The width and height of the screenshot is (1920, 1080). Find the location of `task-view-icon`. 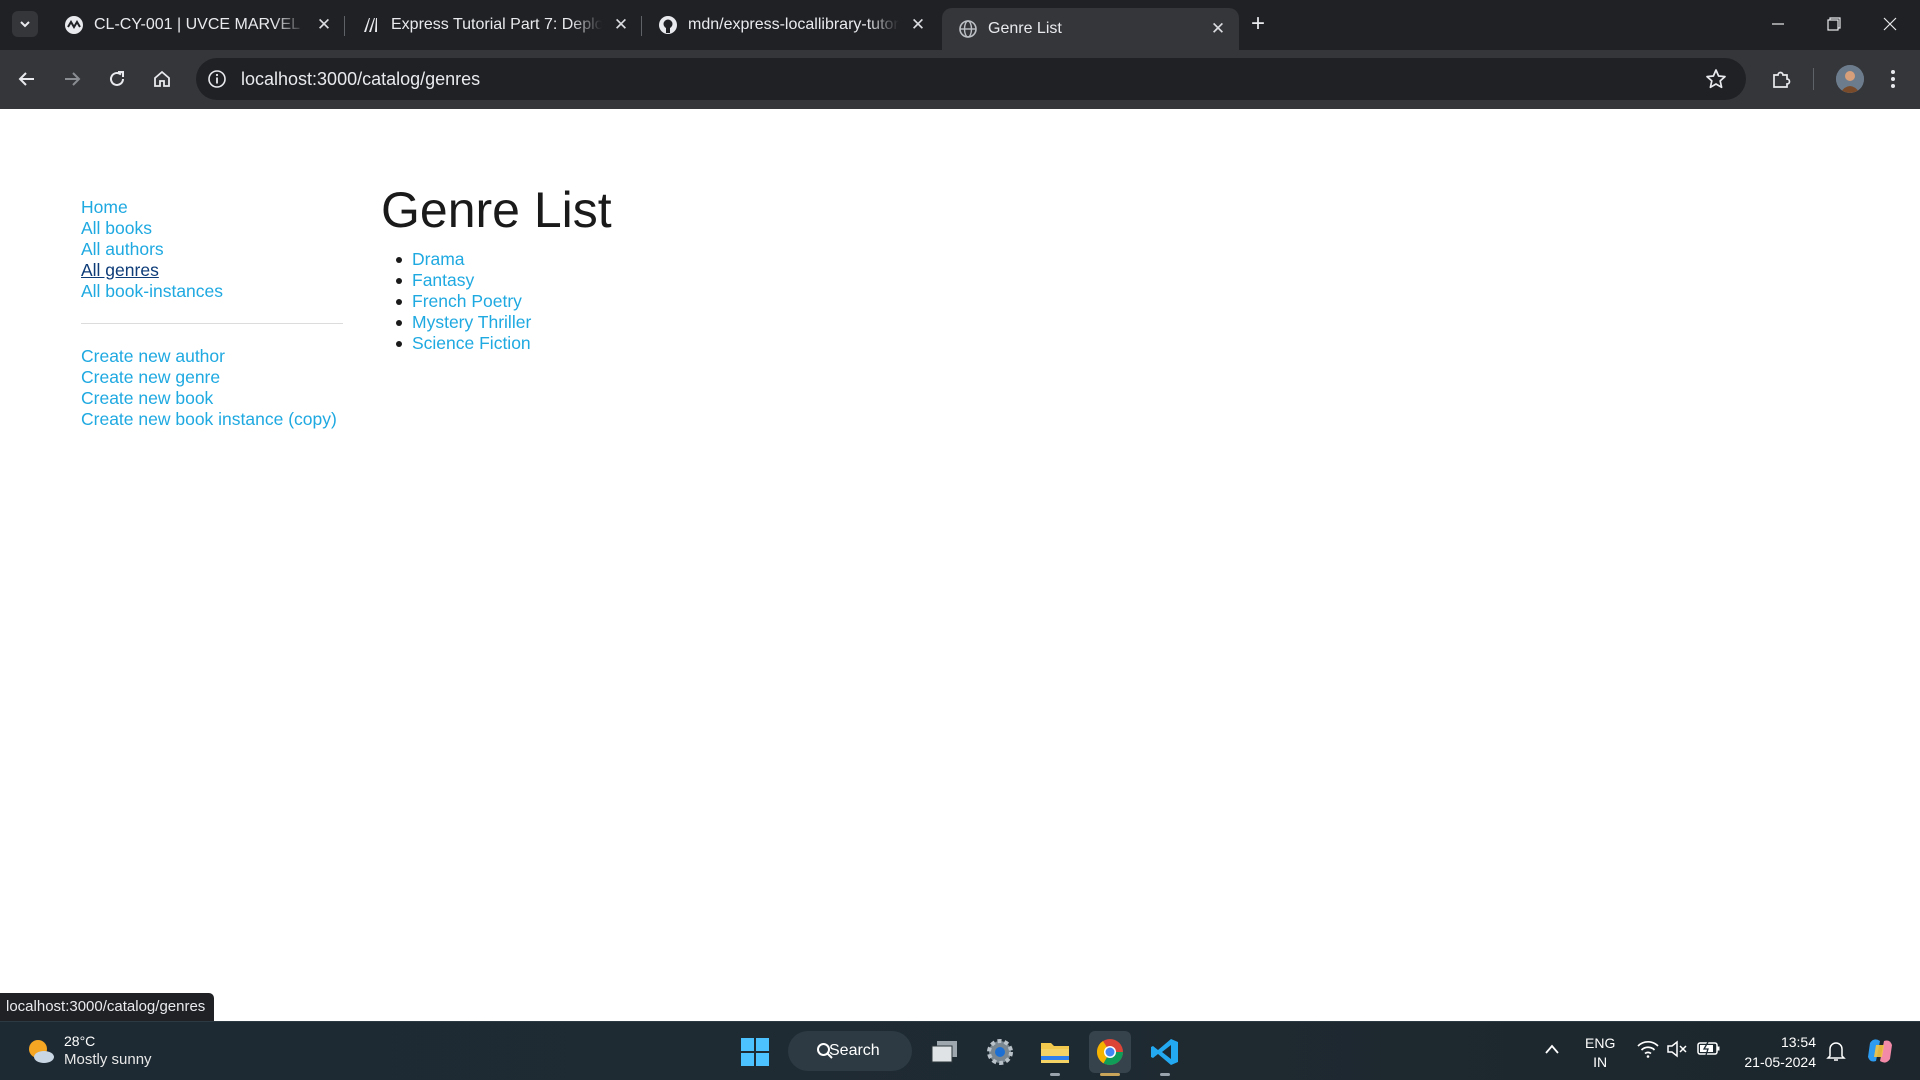

task-view-icon is located at coordinates (945, 1052).